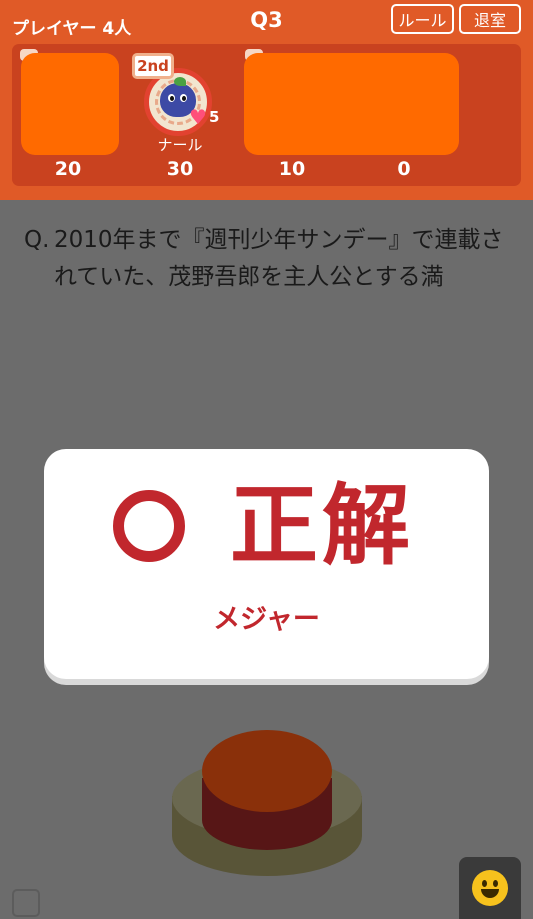 The height and width of the screenshot is (919, 533). I want to click on circle-icon, so click(149, 526).